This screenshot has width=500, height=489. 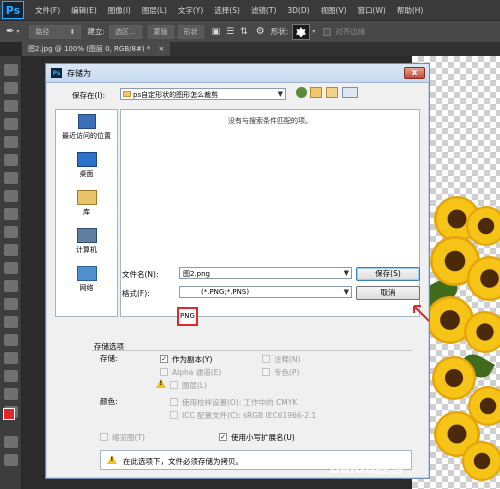 I want to click on blur-tool-icon, so click(x=11, y=286).